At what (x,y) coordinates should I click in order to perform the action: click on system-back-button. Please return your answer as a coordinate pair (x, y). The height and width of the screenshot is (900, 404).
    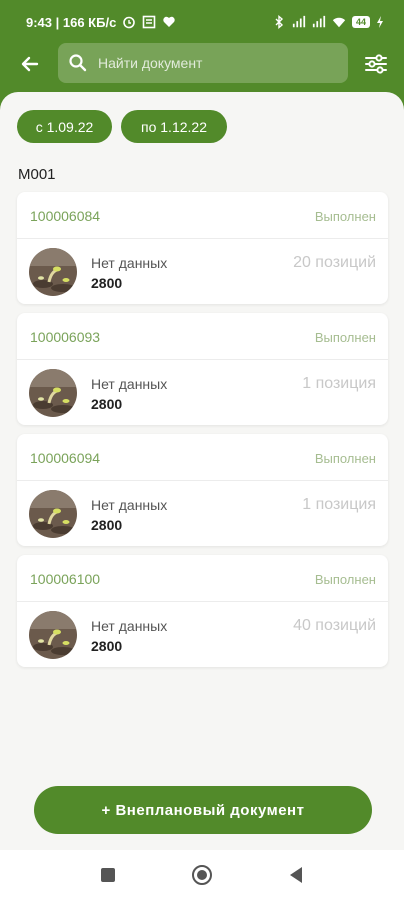
    Looking at the image, I should click on (296, 875).